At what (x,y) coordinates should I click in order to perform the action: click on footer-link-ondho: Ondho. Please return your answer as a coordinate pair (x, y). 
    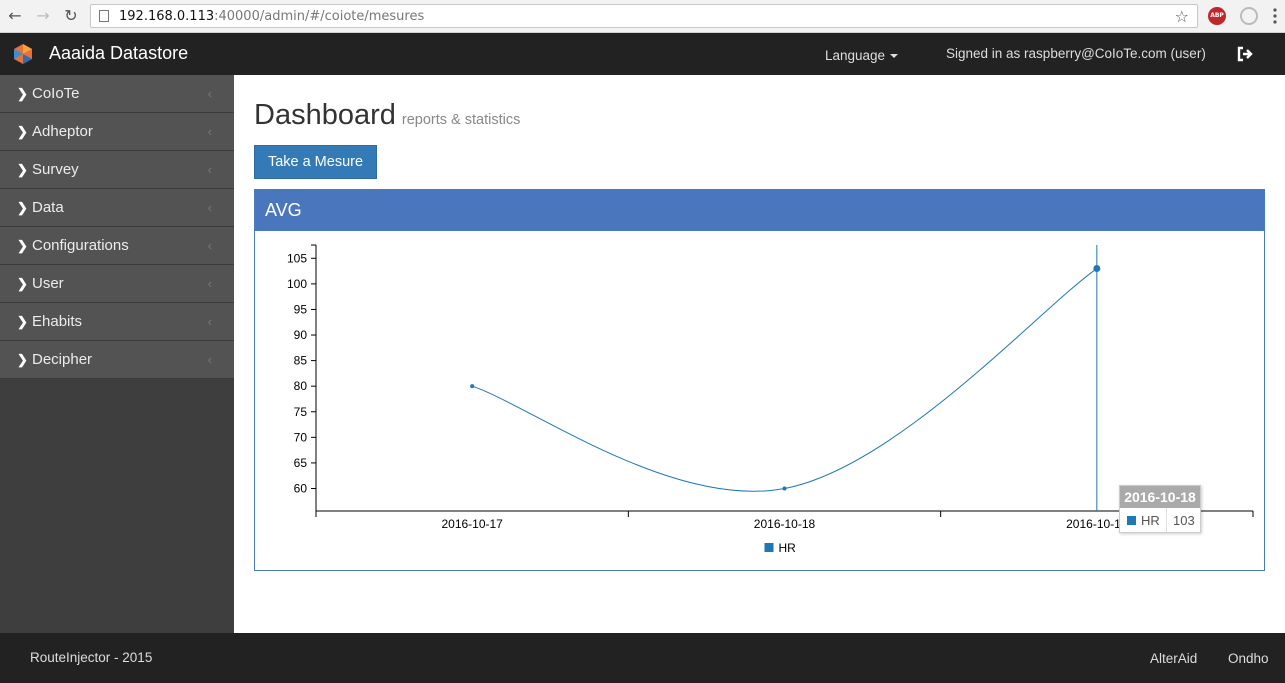
    Looking at the image, I should click on (1248, 658).